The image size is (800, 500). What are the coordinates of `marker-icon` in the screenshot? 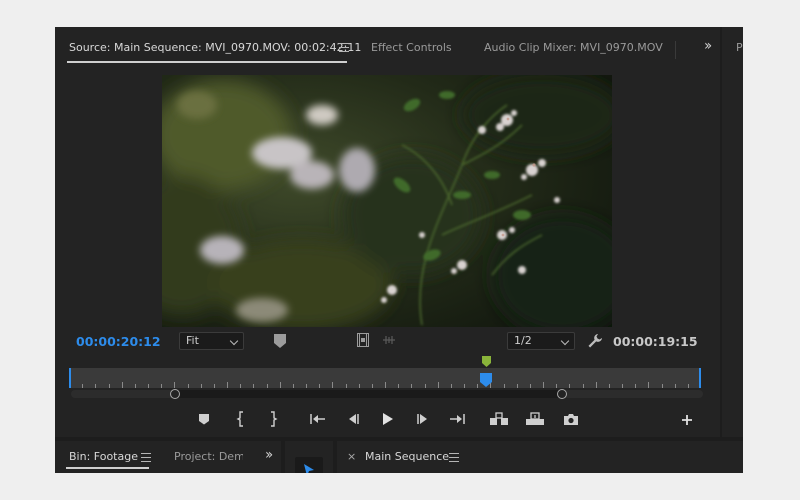 It's located at (280, 341).